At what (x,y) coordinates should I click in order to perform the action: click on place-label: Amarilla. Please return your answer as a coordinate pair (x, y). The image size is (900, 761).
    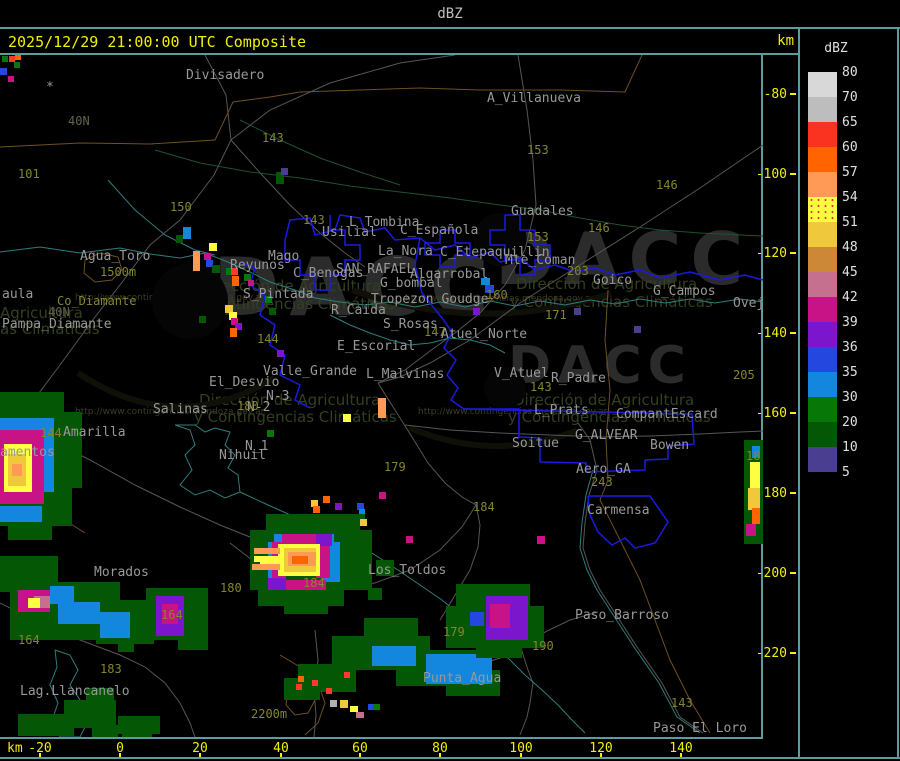
    Looking at the image, I should click on (94, 432).